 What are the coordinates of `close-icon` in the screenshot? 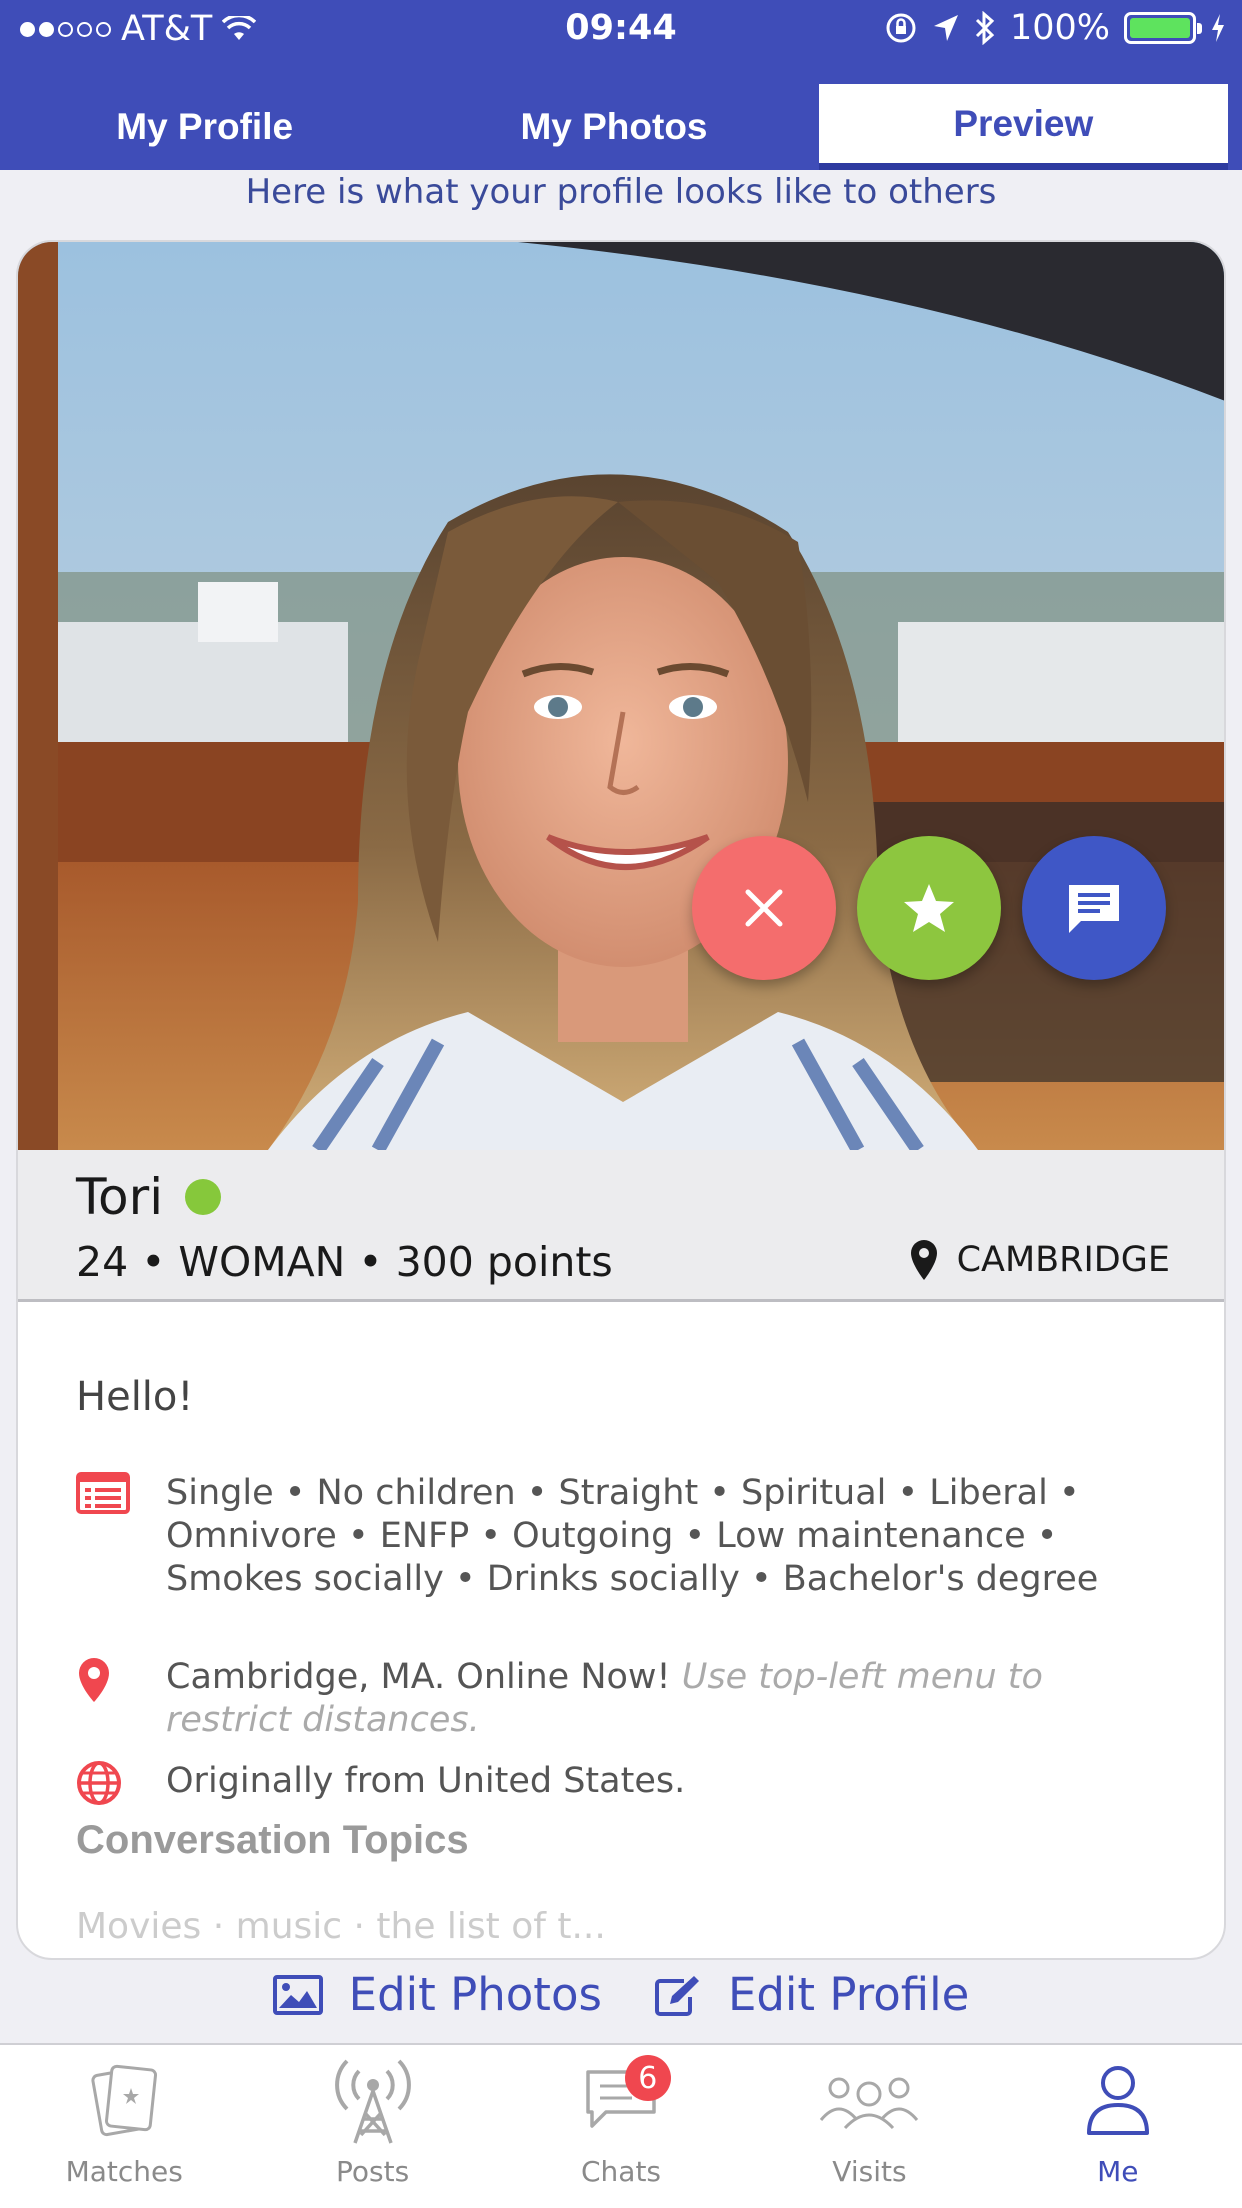 It's located at (764, 908).